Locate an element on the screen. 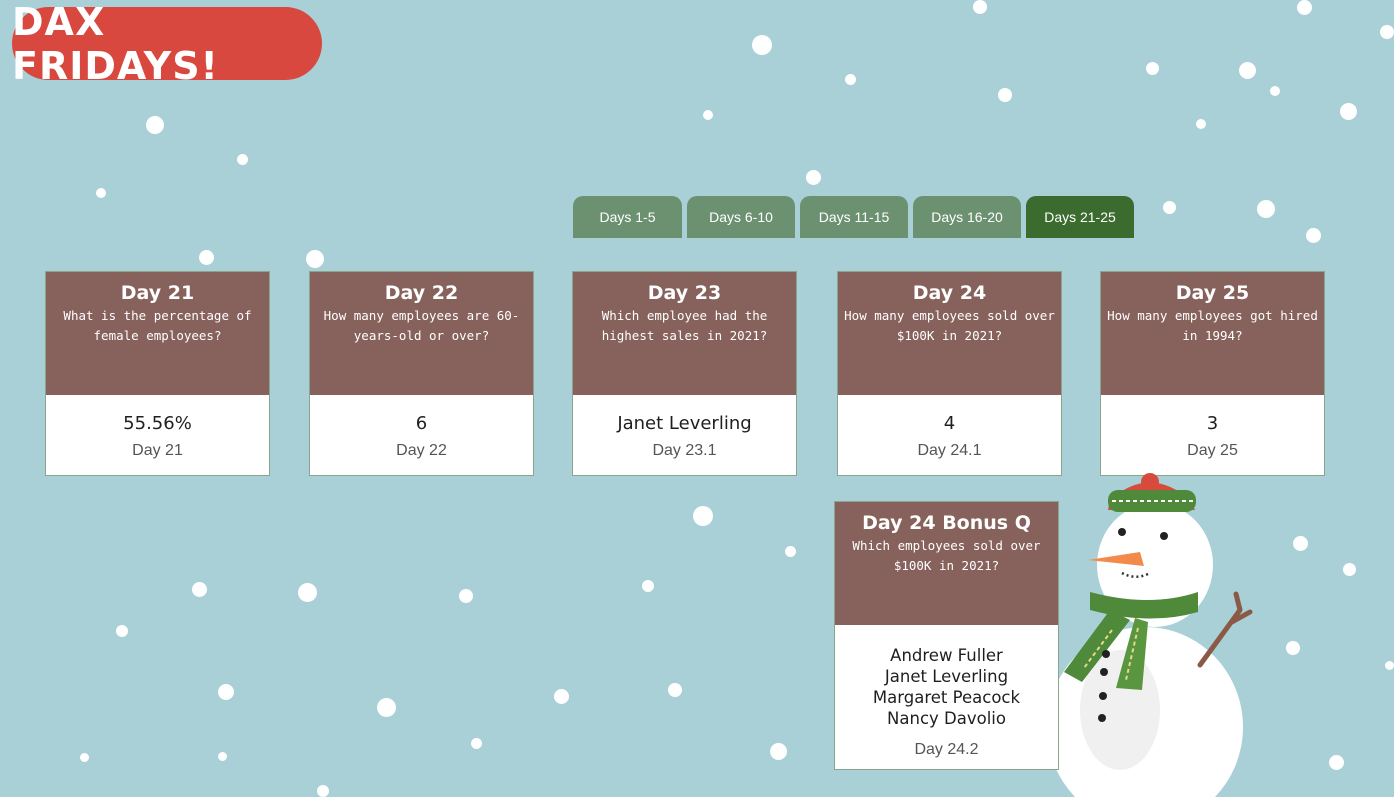 This screenshot has width=1394, height=797. card-label: Day 21 is located at coordinates (157, 450).